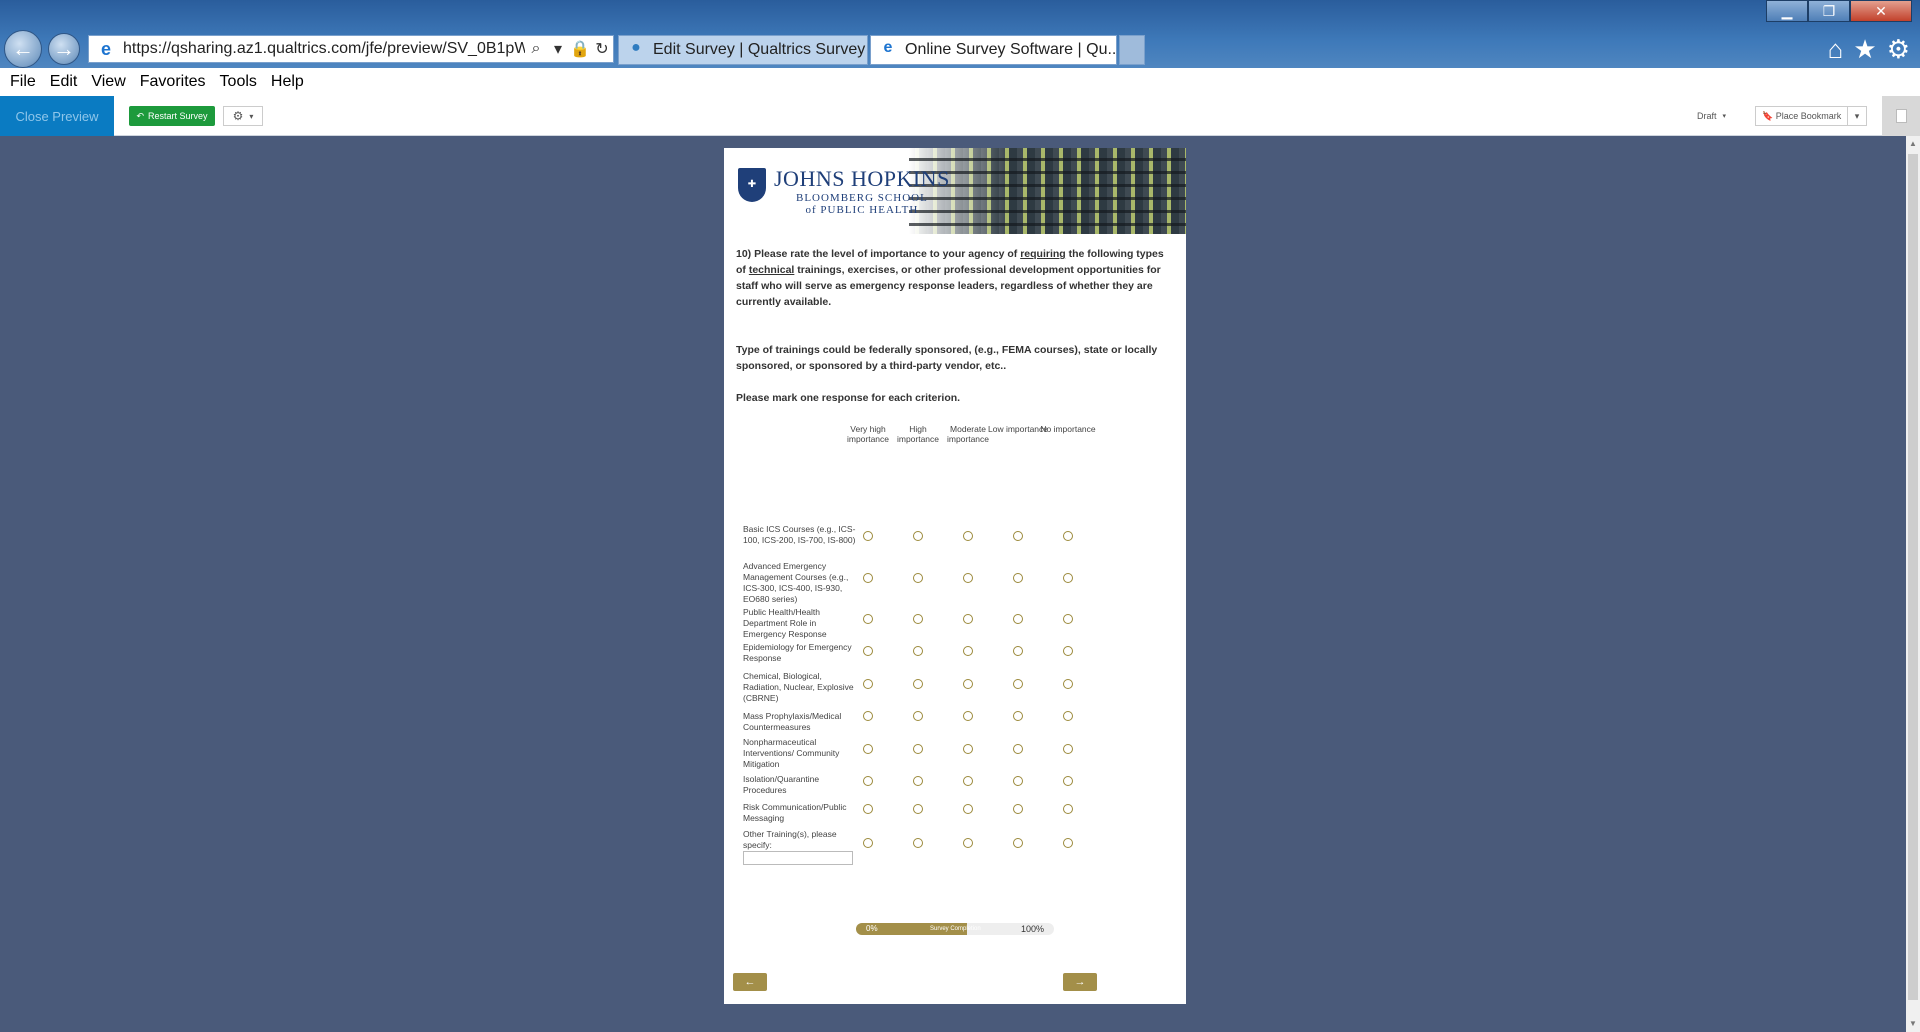  I want to click on lock-icon: 🔒, so click(580, 49).